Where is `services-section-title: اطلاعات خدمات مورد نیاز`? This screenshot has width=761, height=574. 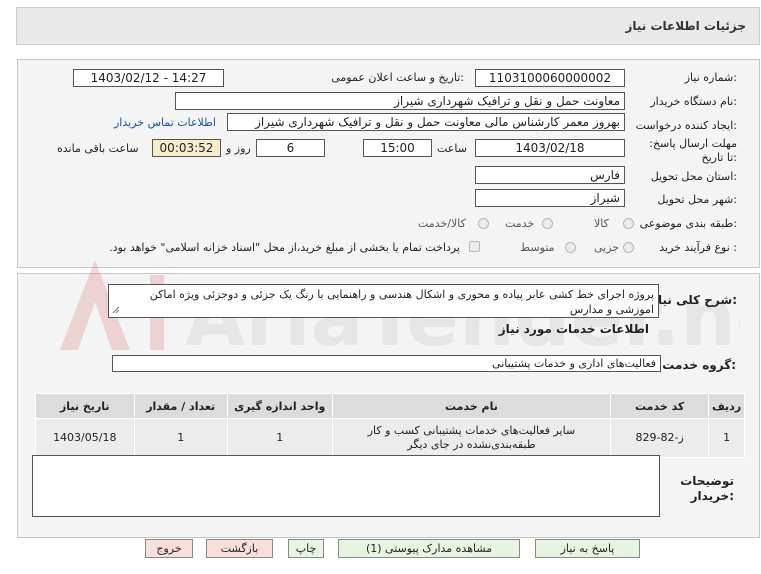
services-section-title: اطلاعات خدمات مورد نیاز is located at coordinates (573, 329).